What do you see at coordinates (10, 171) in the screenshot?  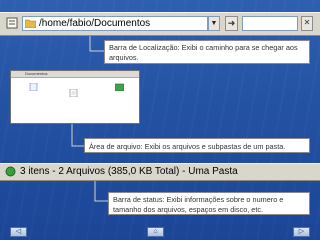 I see `status-icon` at bounding box center [10, 171].